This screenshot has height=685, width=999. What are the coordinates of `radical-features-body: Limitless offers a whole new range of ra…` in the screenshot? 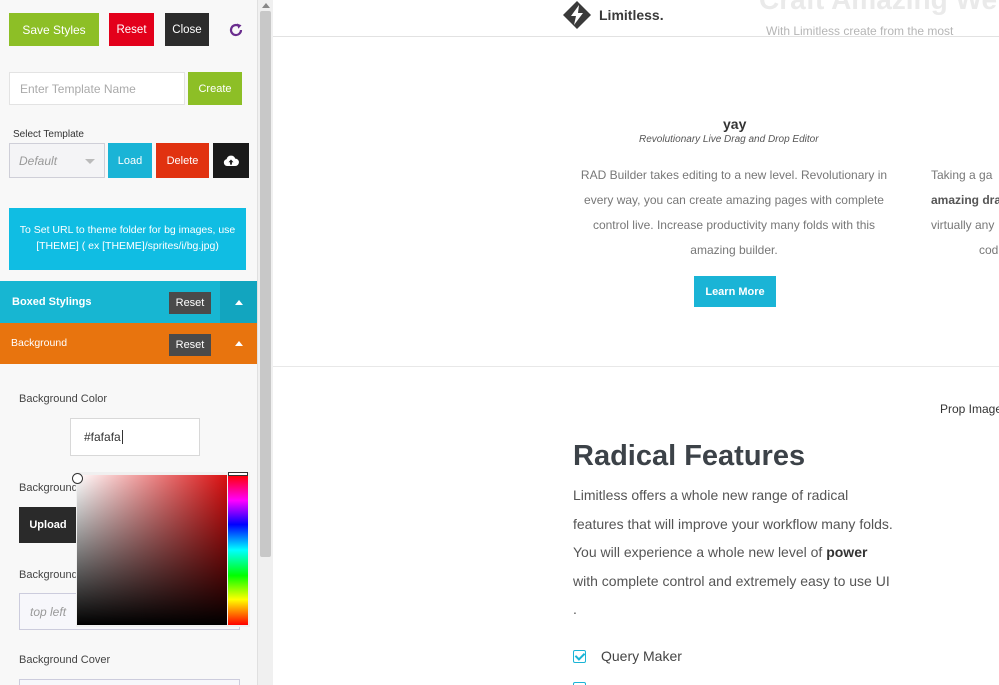 It's located at (733, 552).